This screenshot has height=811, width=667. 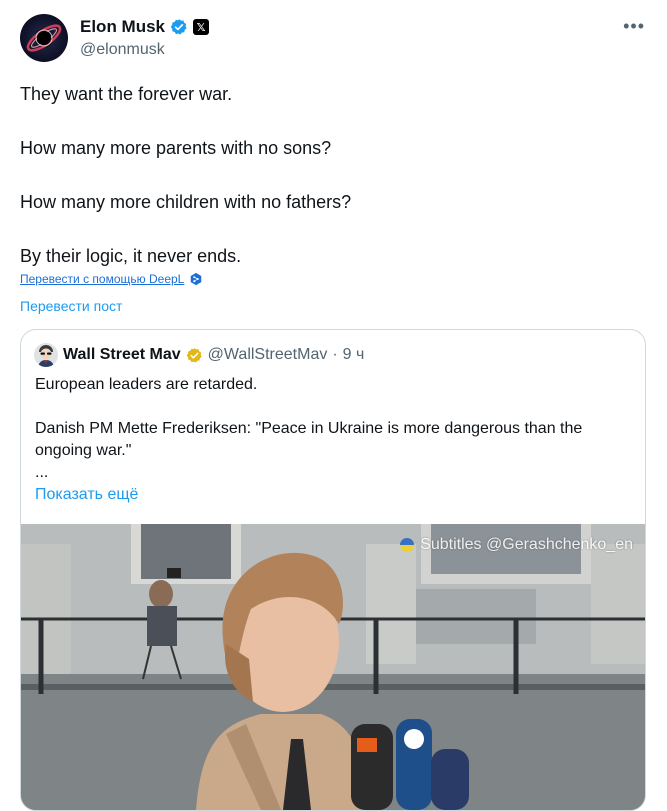 I want to click on verified-badge-icon, so click(x=178, y=27).